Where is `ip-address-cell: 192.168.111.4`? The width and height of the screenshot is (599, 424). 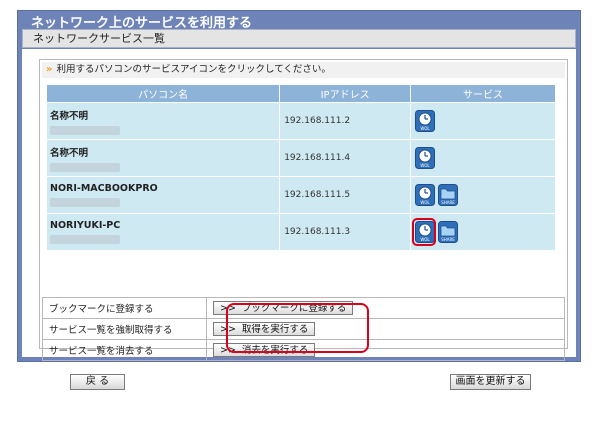 ip-address-cell: 192.168.111.4 is located at coordinates (345, 158).